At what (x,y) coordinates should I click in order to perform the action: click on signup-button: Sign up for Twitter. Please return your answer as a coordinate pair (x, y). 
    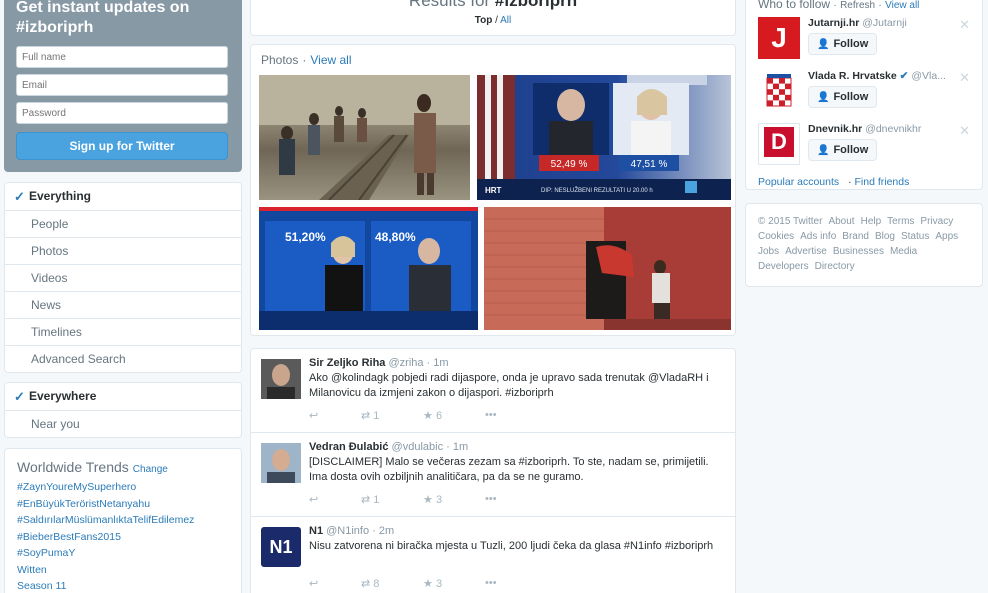
    Looking at the image, I should click on (122, 146).